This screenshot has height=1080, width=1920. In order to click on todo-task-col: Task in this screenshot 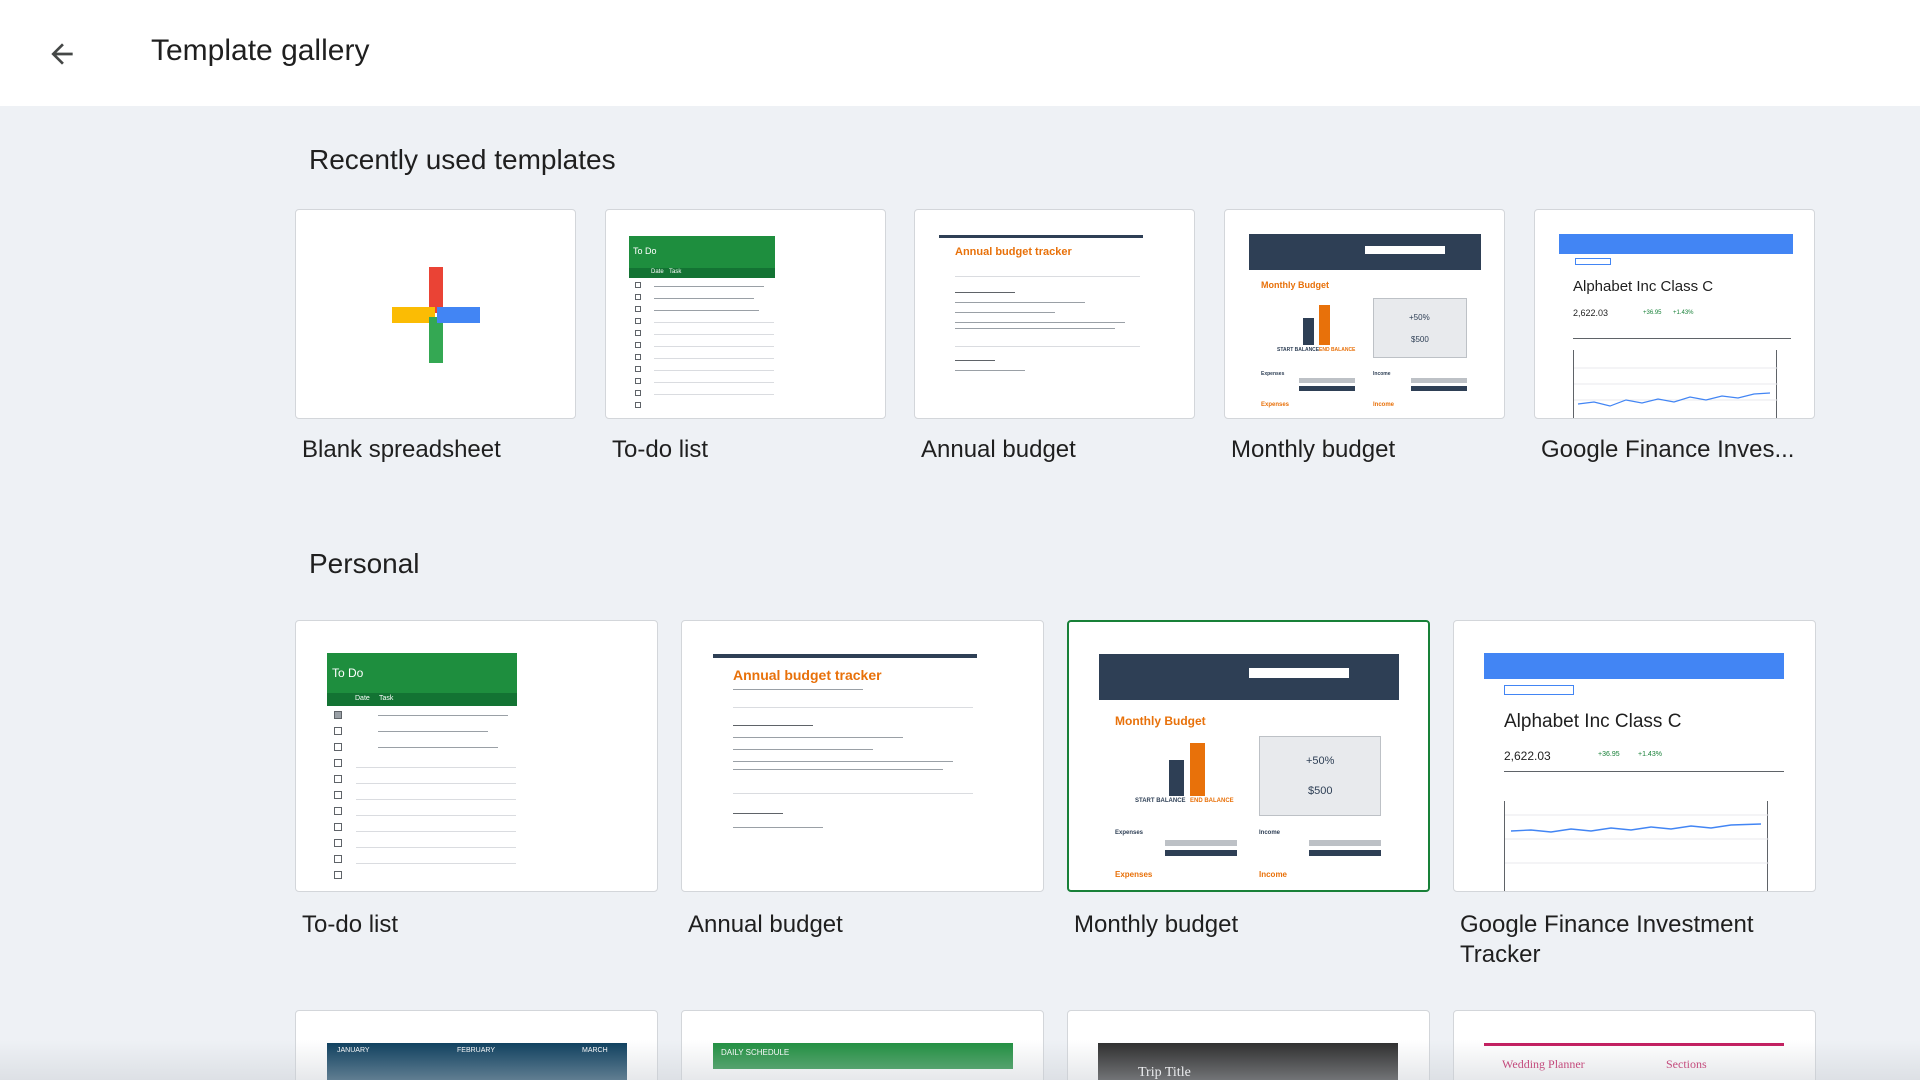, I will do `click(386, 698)`.